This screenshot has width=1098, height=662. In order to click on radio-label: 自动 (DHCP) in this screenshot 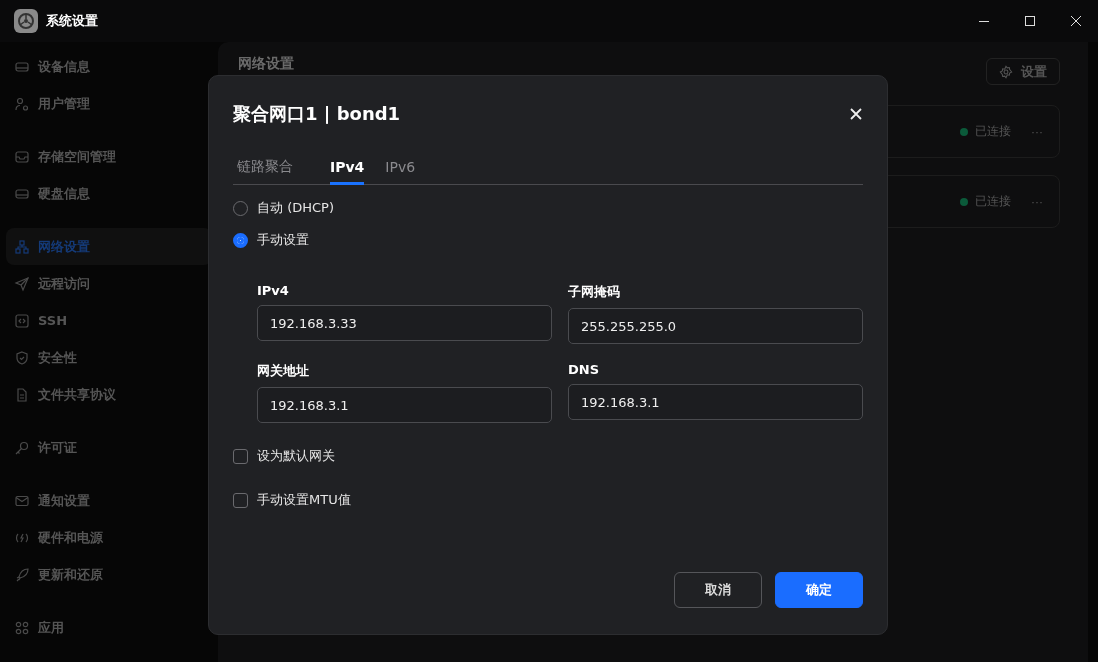, I will do `click(295, 208)`.